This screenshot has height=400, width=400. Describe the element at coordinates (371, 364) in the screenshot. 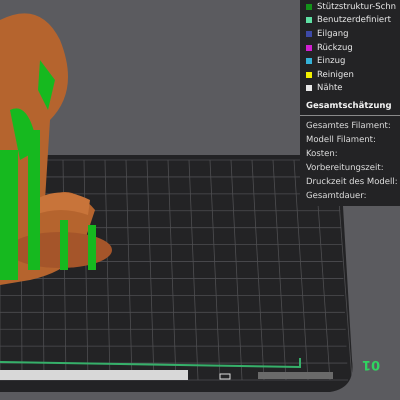

I see `bed-number: 01` at that location.